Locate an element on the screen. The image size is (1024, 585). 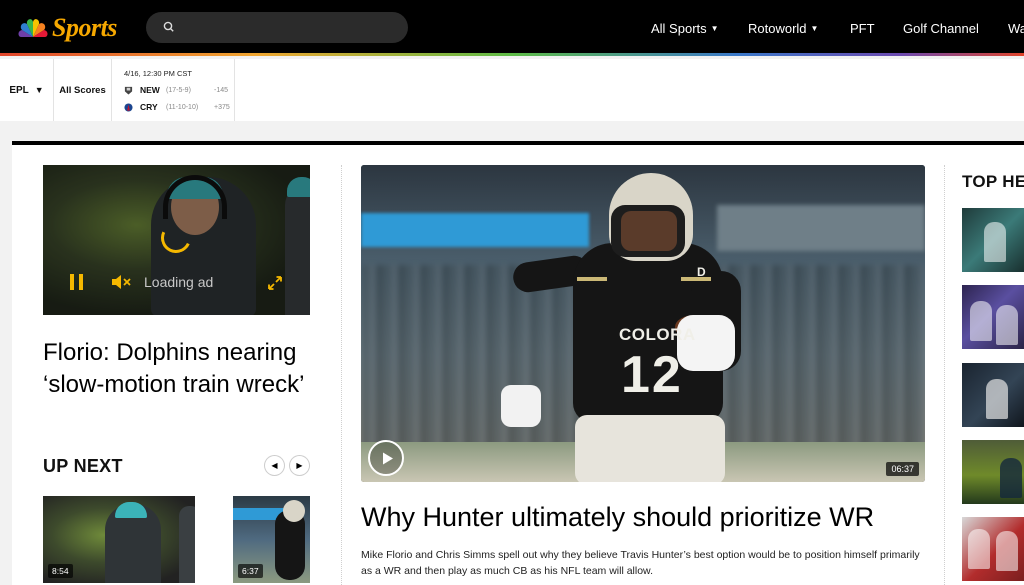
up-next-video-thumbnail: 8:54 is located at coordinates (119, 539).